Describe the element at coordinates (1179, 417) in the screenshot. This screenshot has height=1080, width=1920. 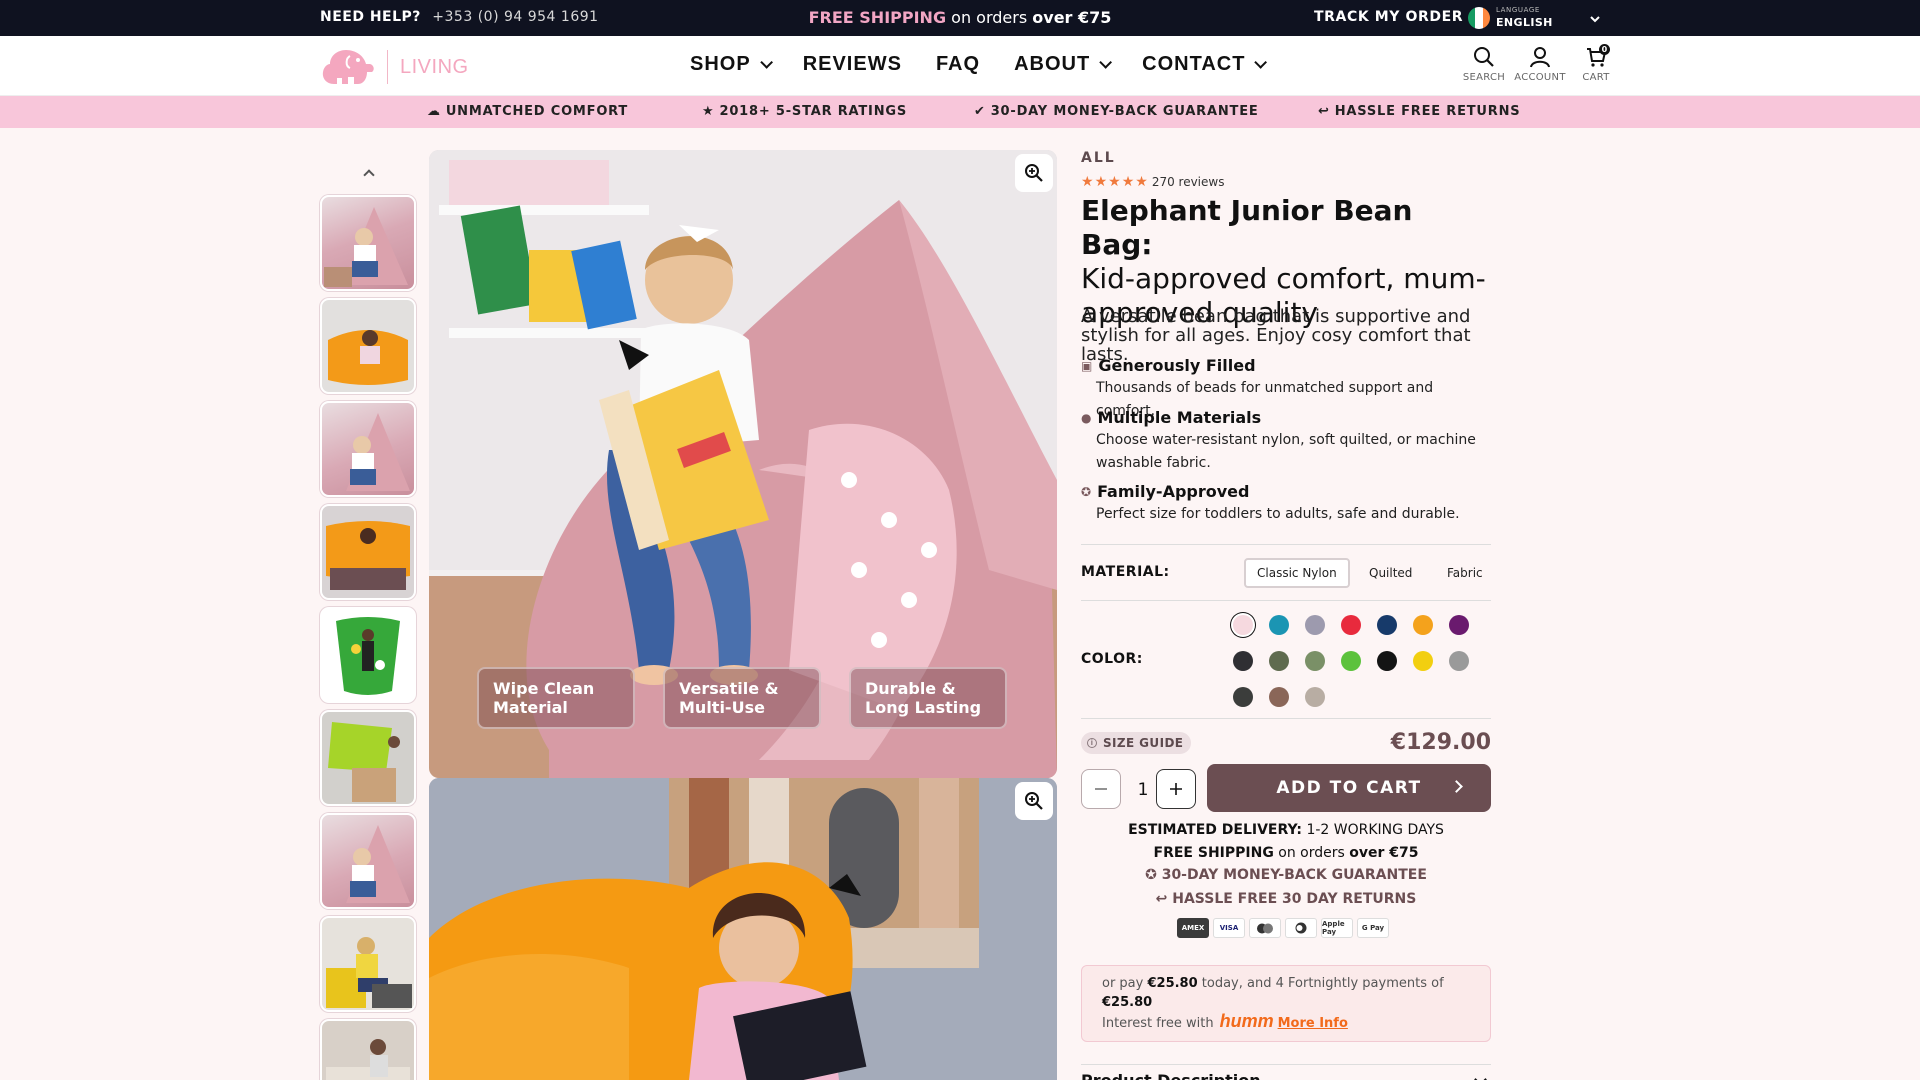
I see `feature-title: Multiple Materials` at that location.